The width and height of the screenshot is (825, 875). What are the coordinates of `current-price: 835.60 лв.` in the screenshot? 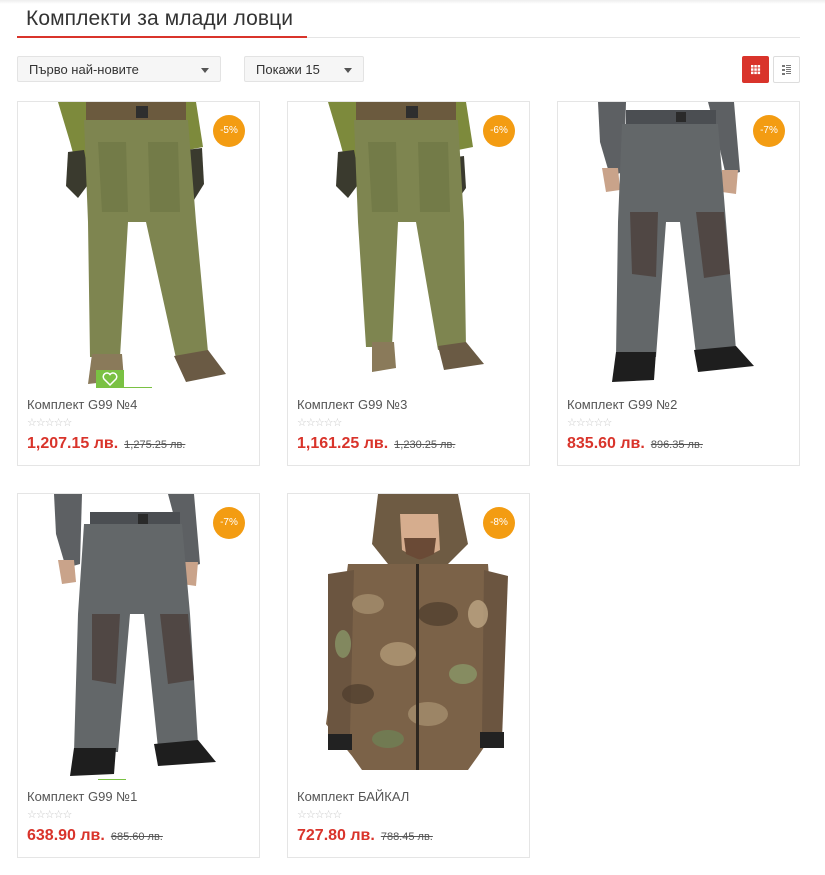 It's located at (606, 443).